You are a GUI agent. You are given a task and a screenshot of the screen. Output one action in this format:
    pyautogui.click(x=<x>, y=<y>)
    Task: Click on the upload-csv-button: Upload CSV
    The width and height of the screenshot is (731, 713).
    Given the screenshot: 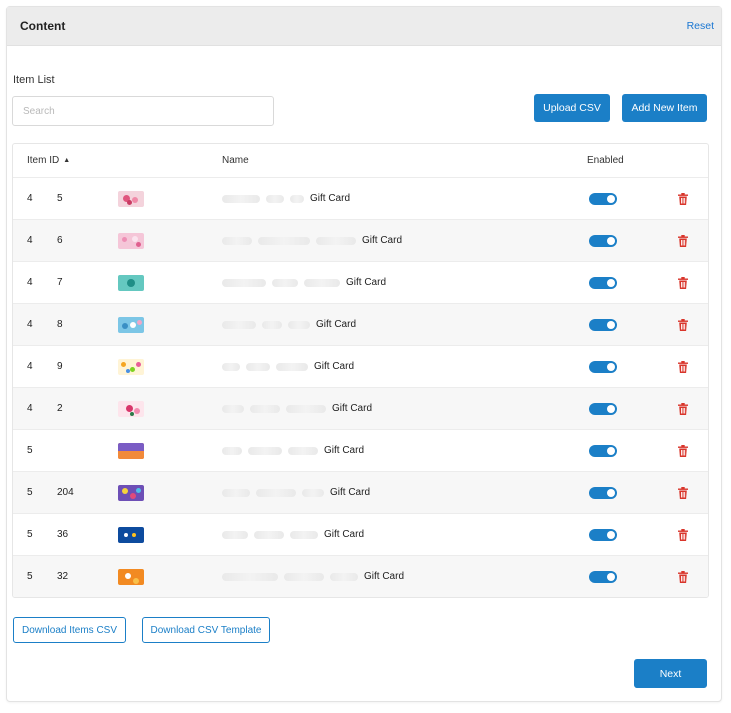 What is the action you would take?
    pyautogui.click(x=572, y=108)
    